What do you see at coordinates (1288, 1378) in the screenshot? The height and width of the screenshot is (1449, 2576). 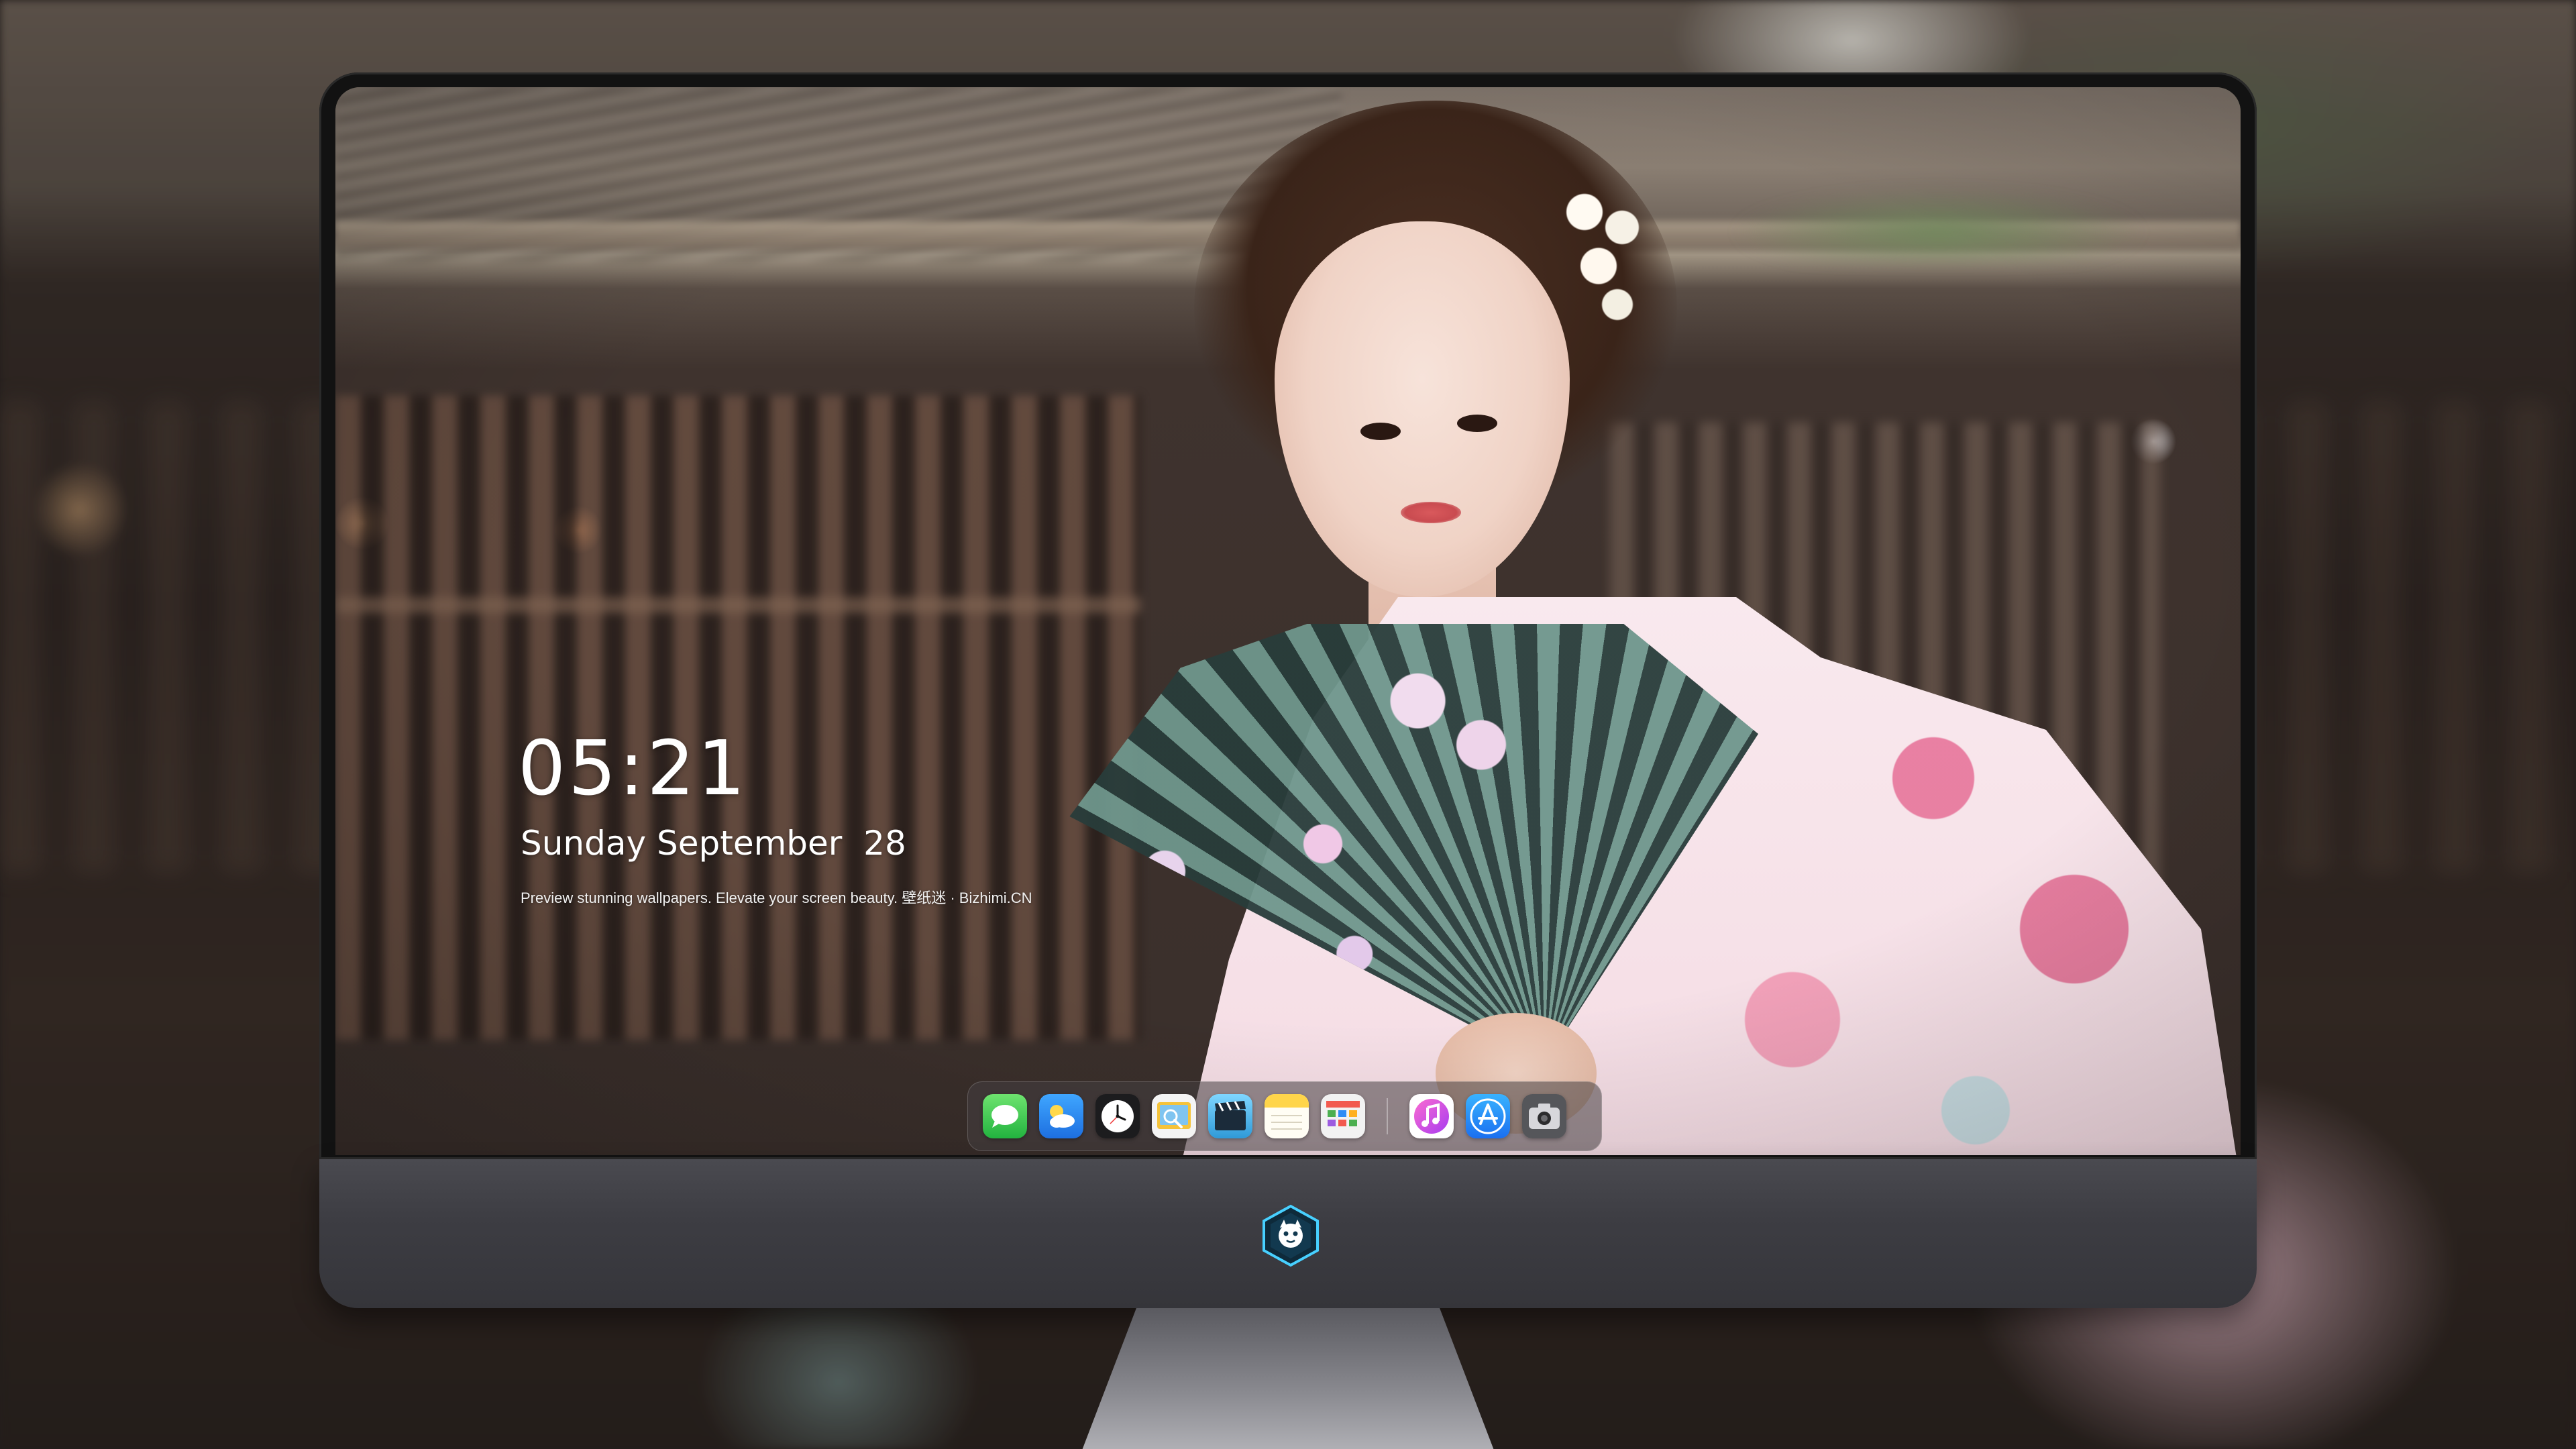 I see `monitor-stand-neck` at bounding box center [1288, 1378].